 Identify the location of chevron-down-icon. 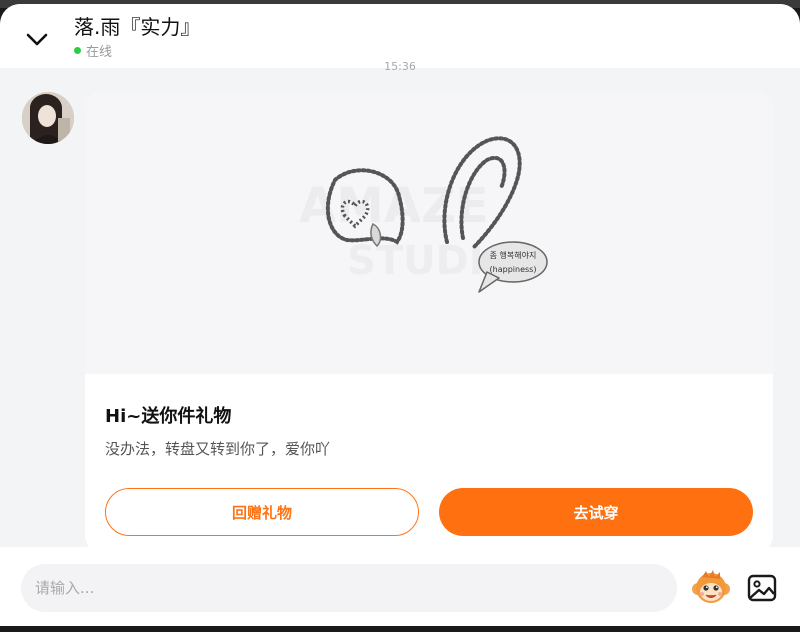
(37, 39).